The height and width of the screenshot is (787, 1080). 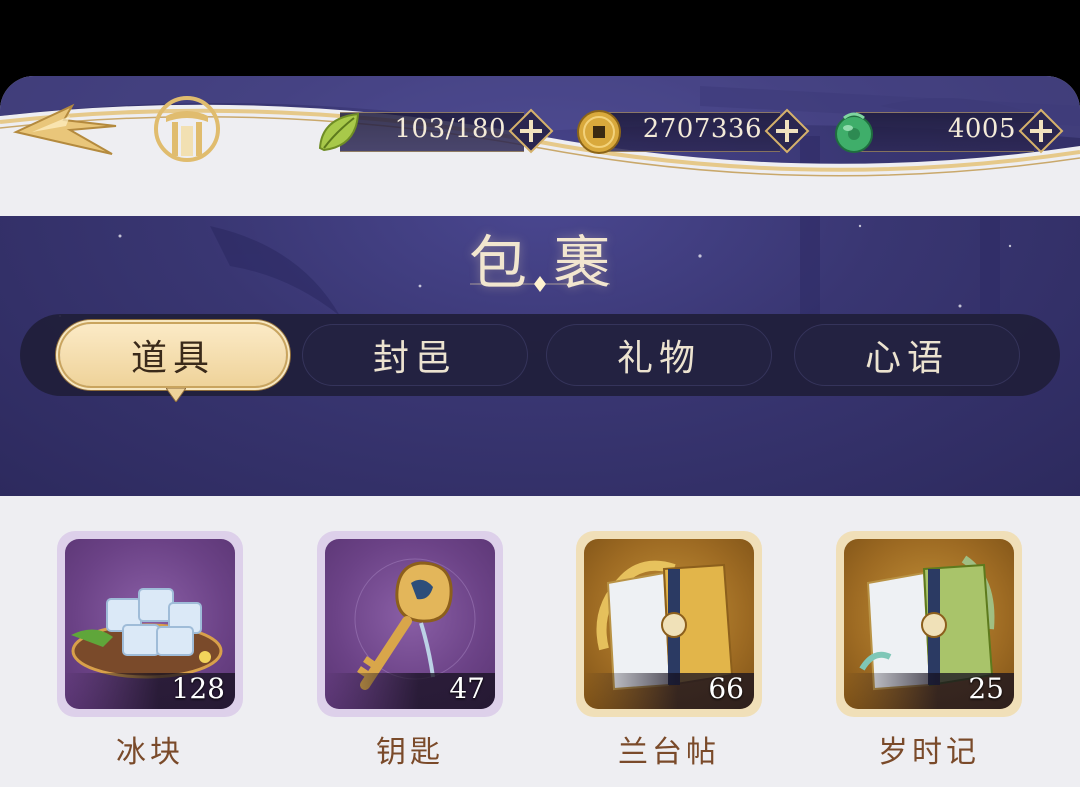 I want to click on tab-gifts: 礼物, so click(x=659, y=355).